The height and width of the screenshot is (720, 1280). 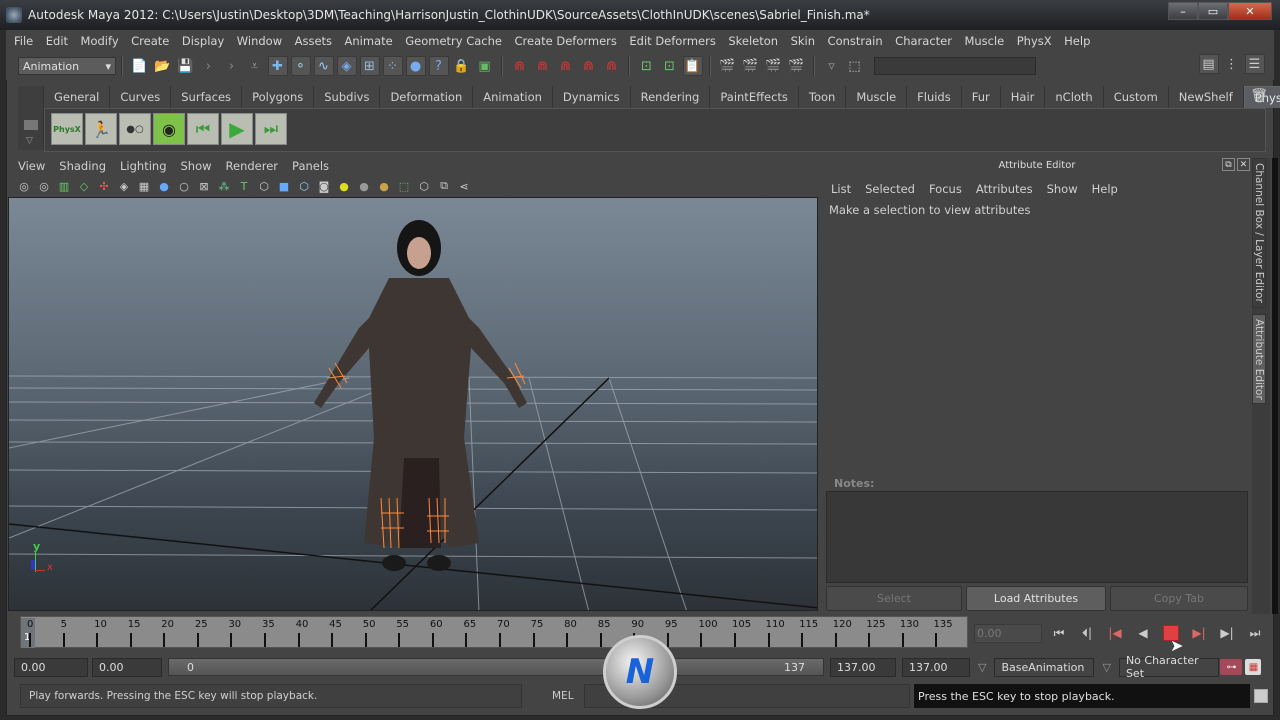 What do you see at coordinates (543, 66) in the screenshot?
I see `snap-curve-icon: ⋒` at bounding box center [543, 66].